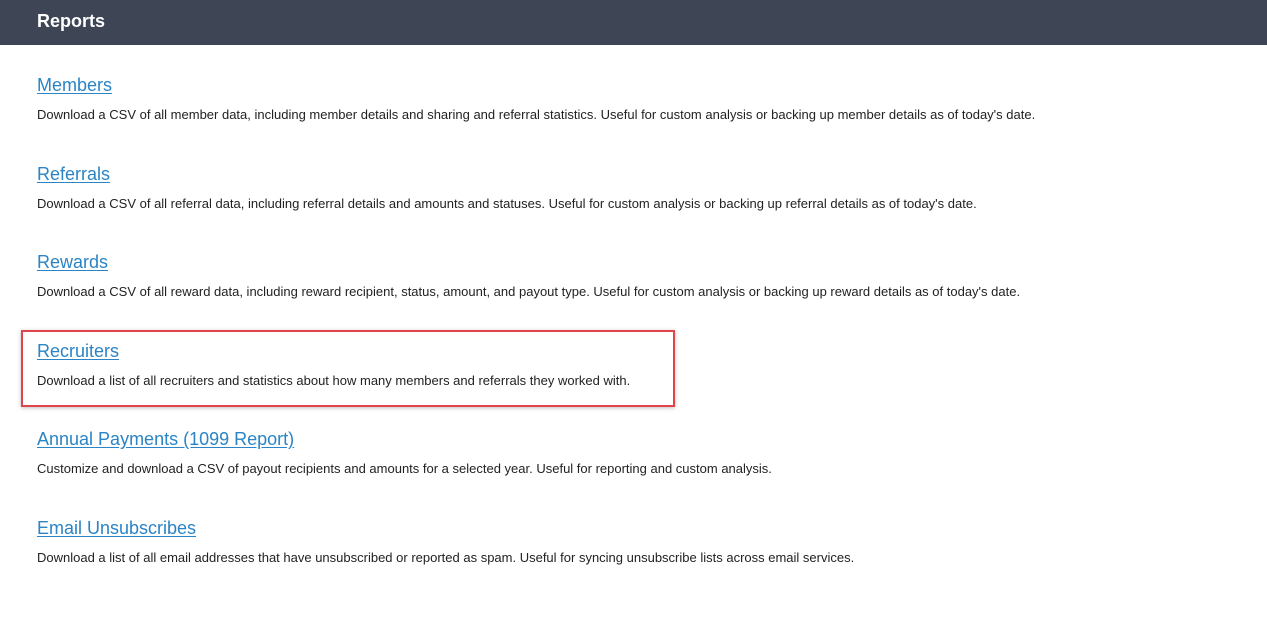  I want to click on page-header: Reports, so click(633, 22).